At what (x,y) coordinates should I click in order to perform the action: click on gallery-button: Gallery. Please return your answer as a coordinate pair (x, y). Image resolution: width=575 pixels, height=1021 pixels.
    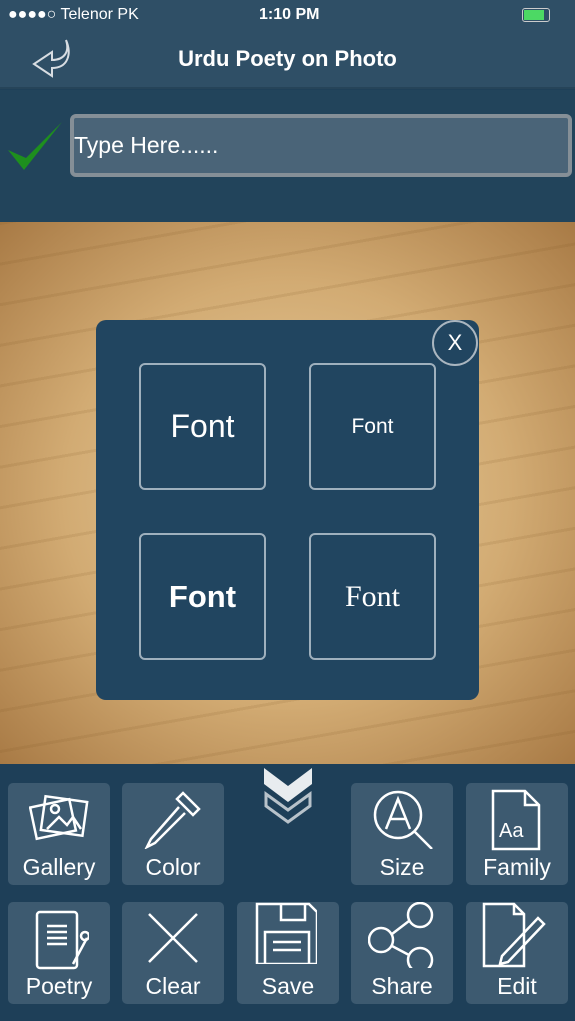
    Looking at the image, I should click on (59, 834).